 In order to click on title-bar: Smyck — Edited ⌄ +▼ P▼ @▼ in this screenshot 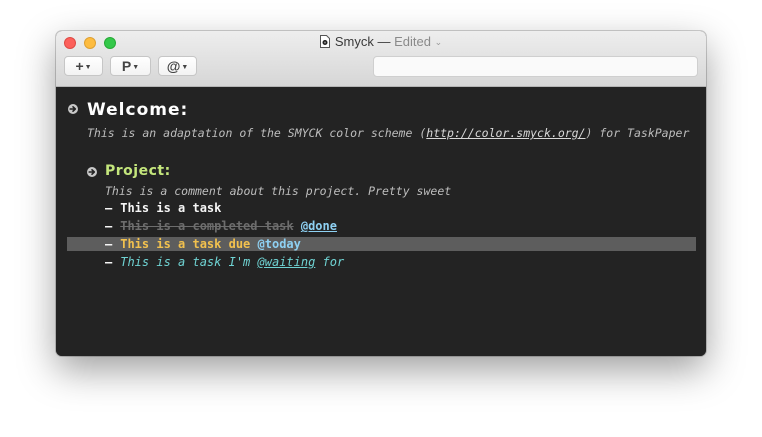, I will do `click(381, 59)`.